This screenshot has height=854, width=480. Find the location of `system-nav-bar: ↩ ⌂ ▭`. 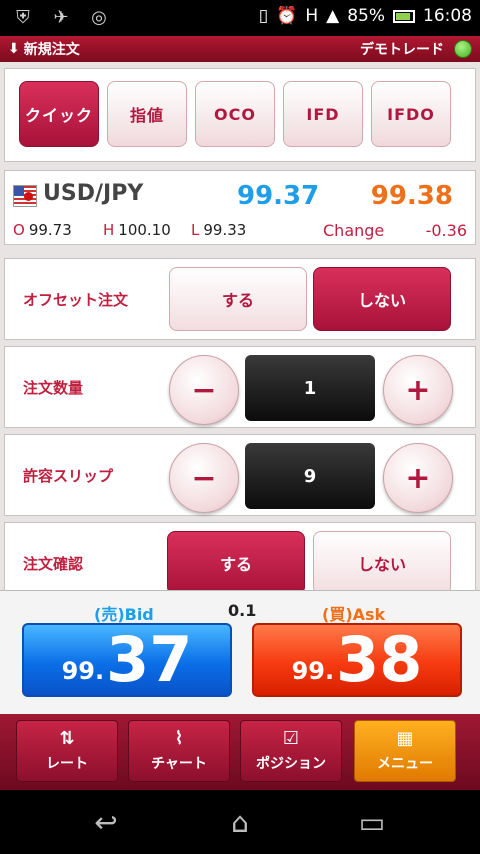

system-nav-bar: ↩ ⌂ ▭ is located at coordinates (240, 822).